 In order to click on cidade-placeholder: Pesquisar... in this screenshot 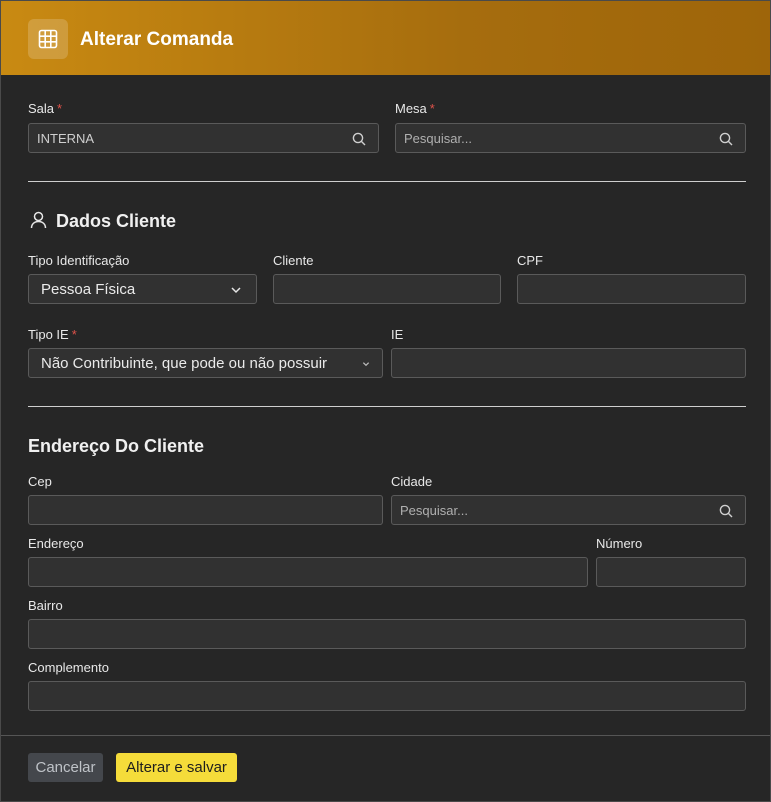, I will do `click(434, 510)`.